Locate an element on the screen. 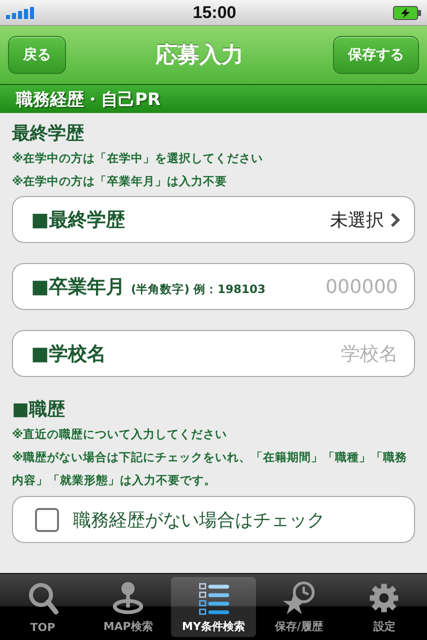  note-text: ※職歴がない場合は下記にチェックをいれ、「在籍期間」「職種」「職務内容」「就業形態」は入力不要です。 is located at coordinates (210, 469).